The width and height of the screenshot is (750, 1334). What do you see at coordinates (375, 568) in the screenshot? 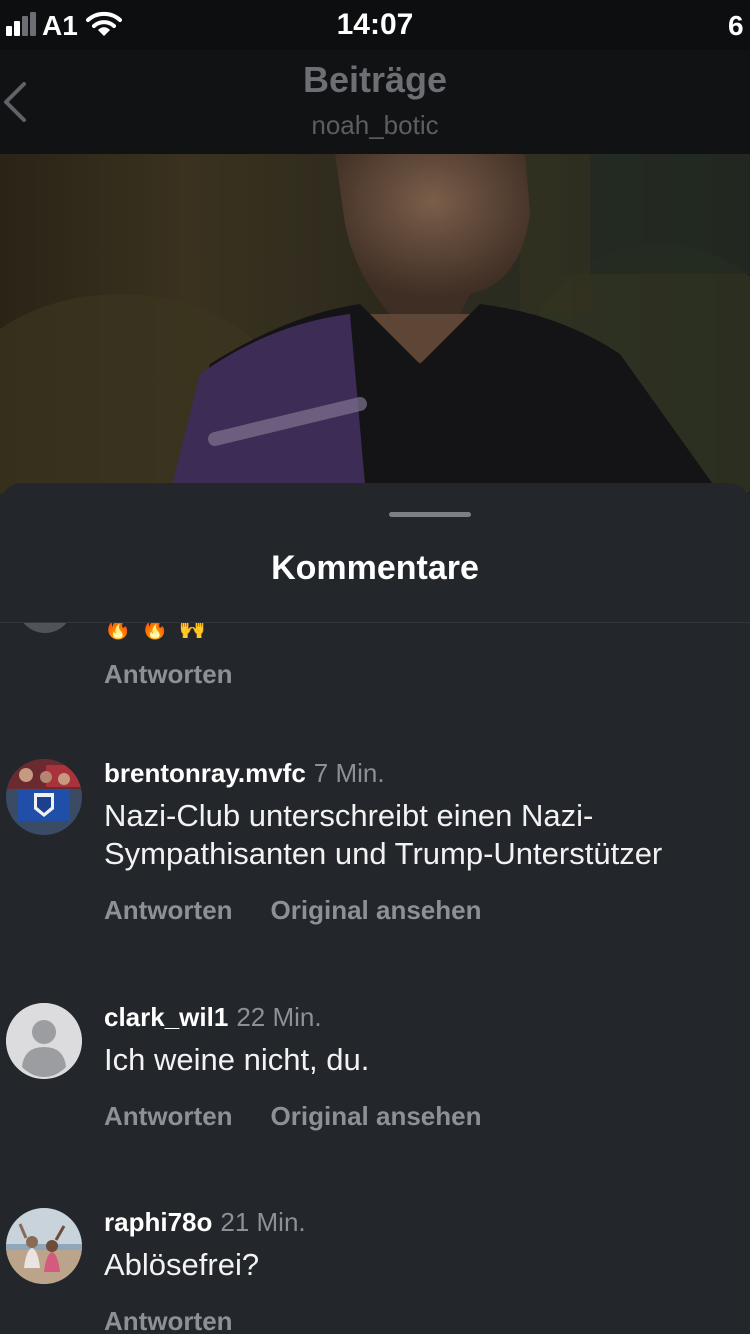
I see `sheet-title: Kommentare` at bounding box center [375, 568].